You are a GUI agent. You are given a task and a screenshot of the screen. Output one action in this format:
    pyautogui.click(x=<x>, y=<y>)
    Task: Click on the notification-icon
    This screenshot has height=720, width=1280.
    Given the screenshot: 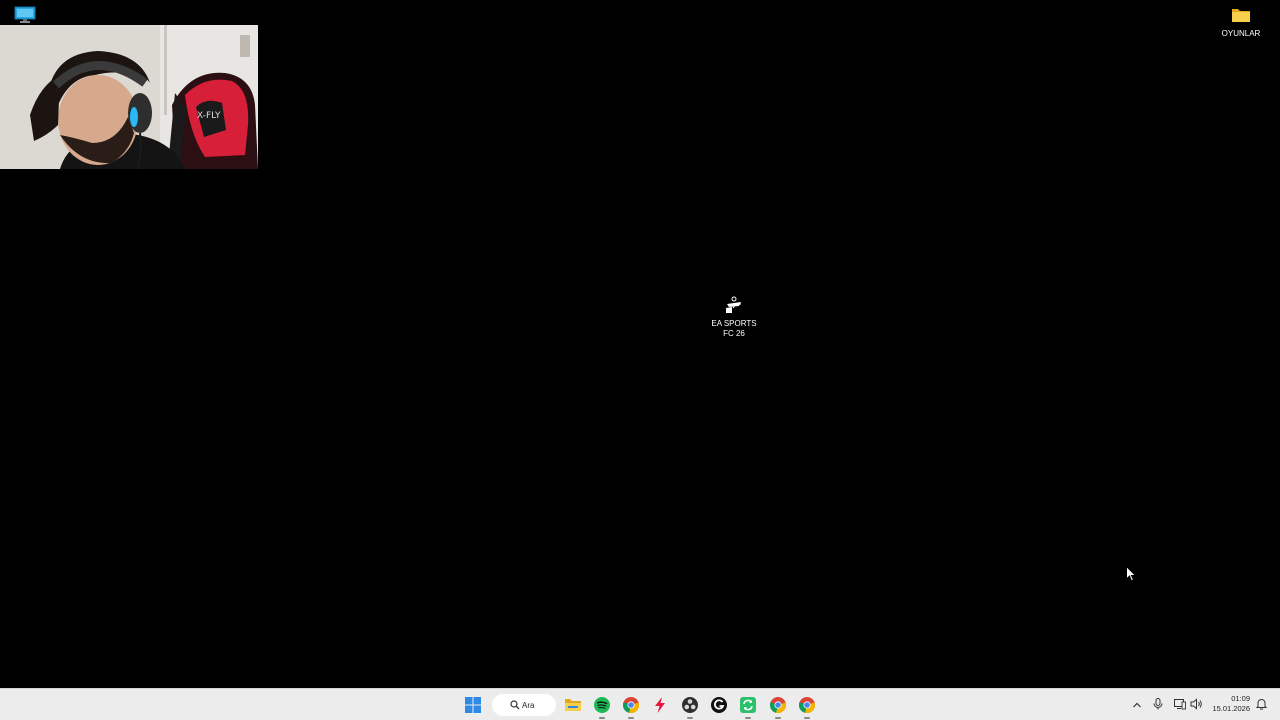 What is the action you would take?
    pyautogui.click(x=1261, y=704)
    